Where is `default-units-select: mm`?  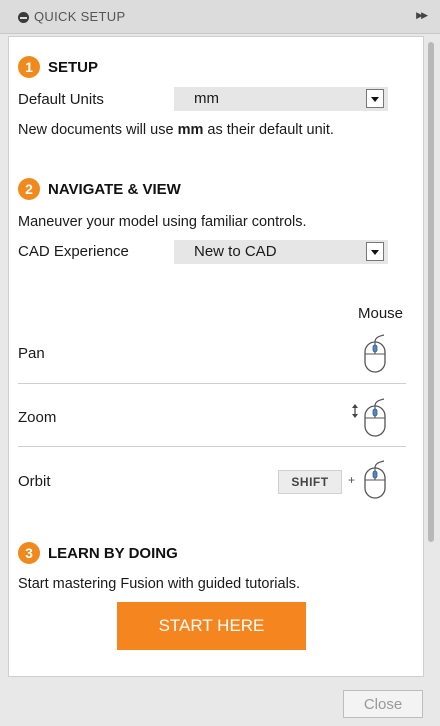
default-units-select: mm is located at coordinates (281, 99).